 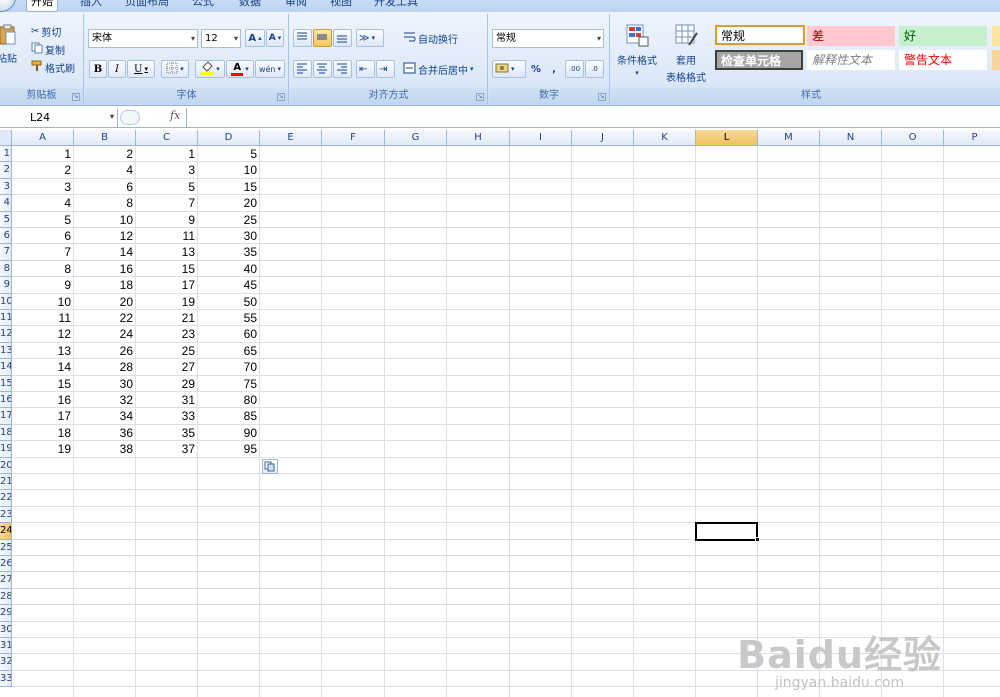 What do you see at coordinates (509, 69) in the screenshot?
I see `accounting-format-button: ▾` at bounding box center [509, 69].